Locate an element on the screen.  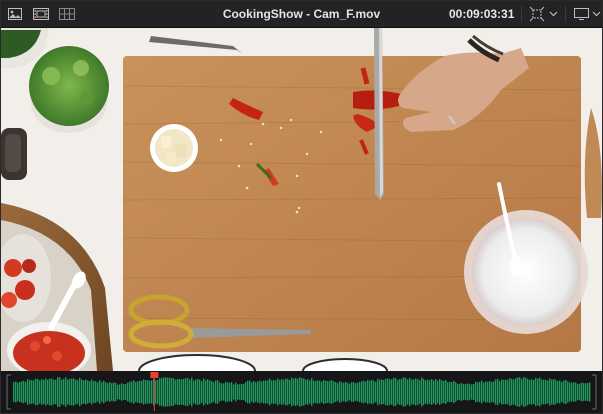
playhead-marker is located at coordinates (154, 375).